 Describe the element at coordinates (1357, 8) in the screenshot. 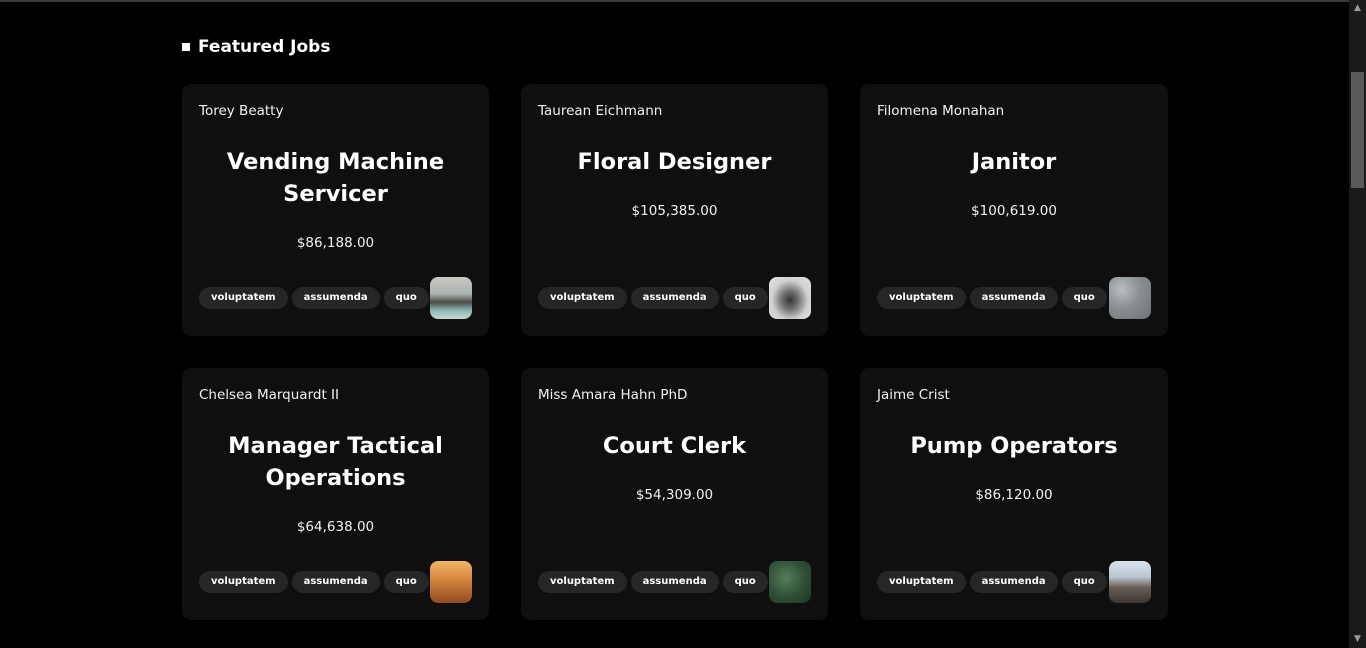

I see `scroll-up-icon: ▲` at that location.